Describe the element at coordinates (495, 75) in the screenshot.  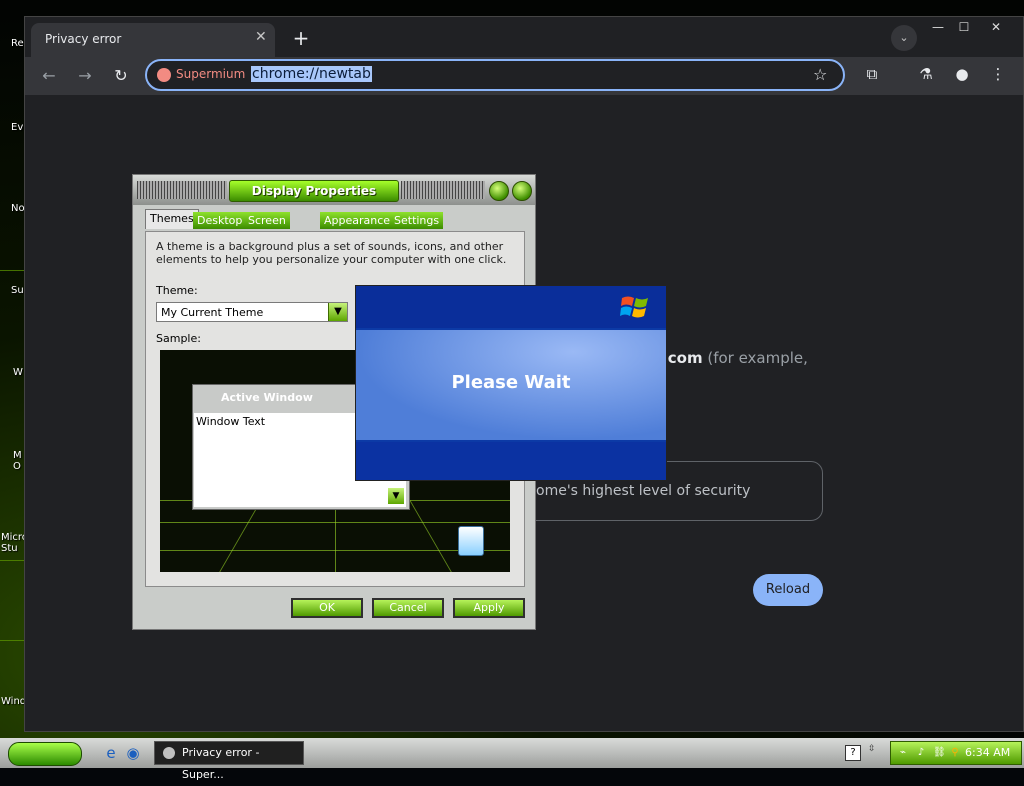
I see `address-bar: Supermium chrome://newtab ☆` at that location.